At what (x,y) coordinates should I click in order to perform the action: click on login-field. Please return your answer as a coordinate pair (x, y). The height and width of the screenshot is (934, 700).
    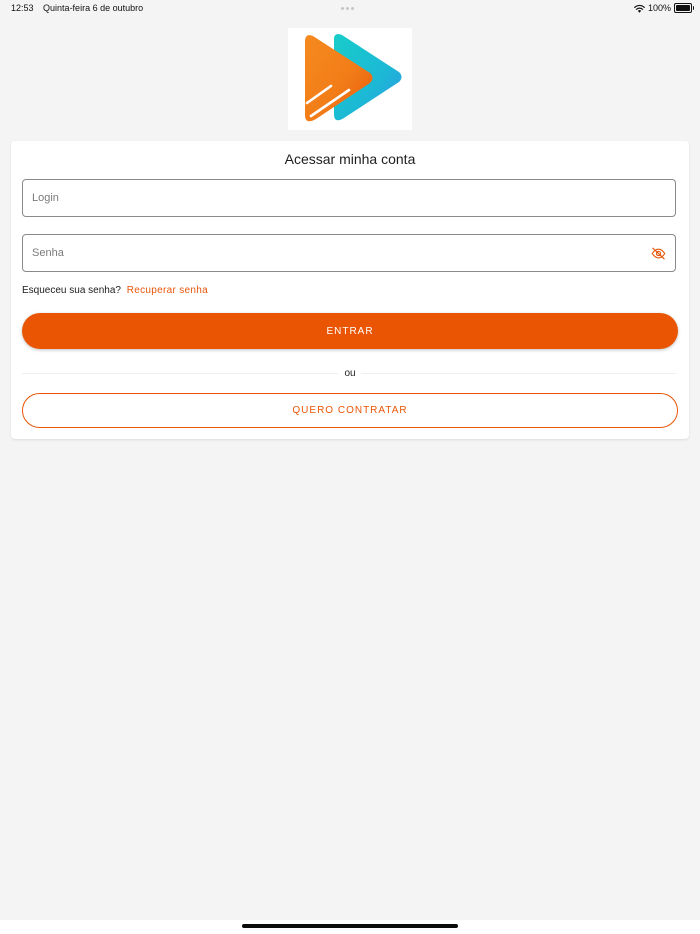
    Looking at the image, I should click on (349, 198).